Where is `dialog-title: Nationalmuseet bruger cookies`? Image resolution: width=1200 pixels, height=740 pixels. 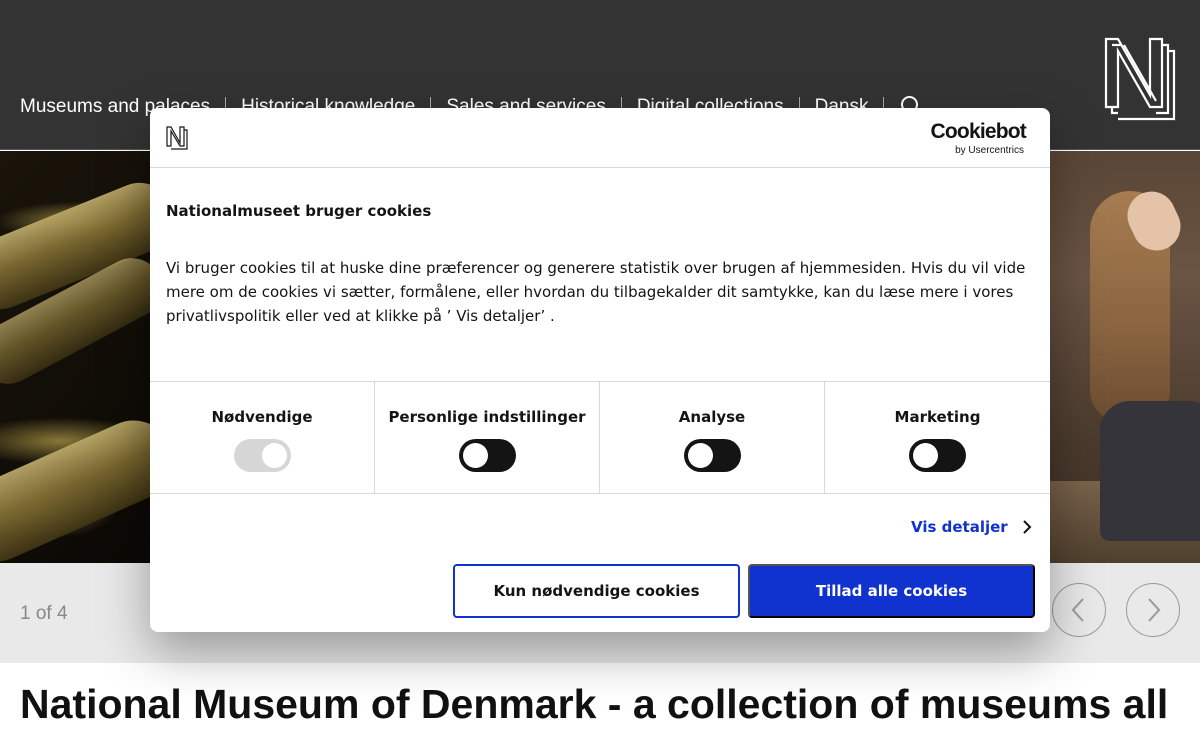
dialog-title: Nationalmuseet bruger cookies is located at coordinates (299, 211).